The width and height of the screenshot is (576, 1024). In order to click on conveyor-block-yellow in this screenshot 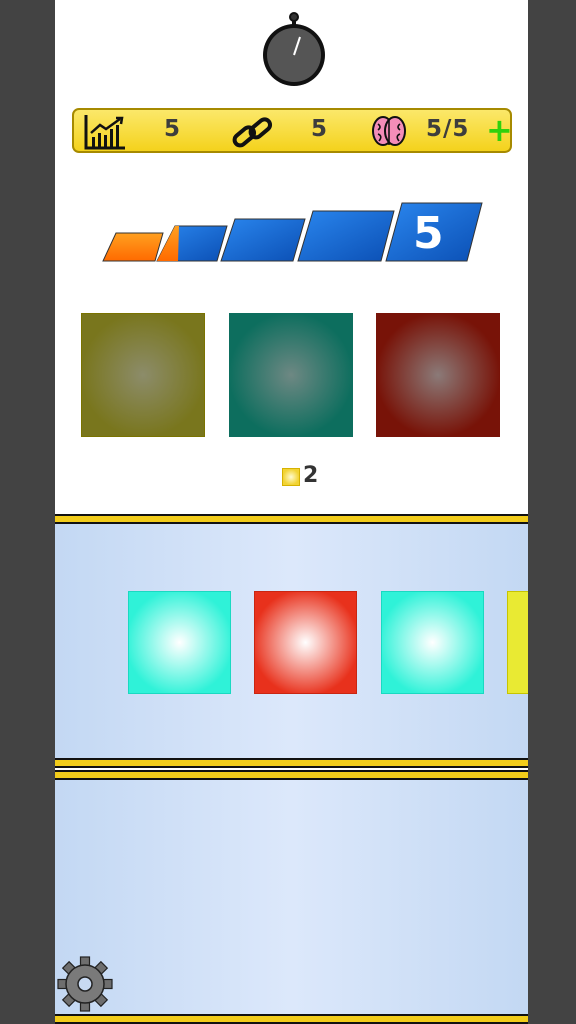, I will do `click(517, 642)`.